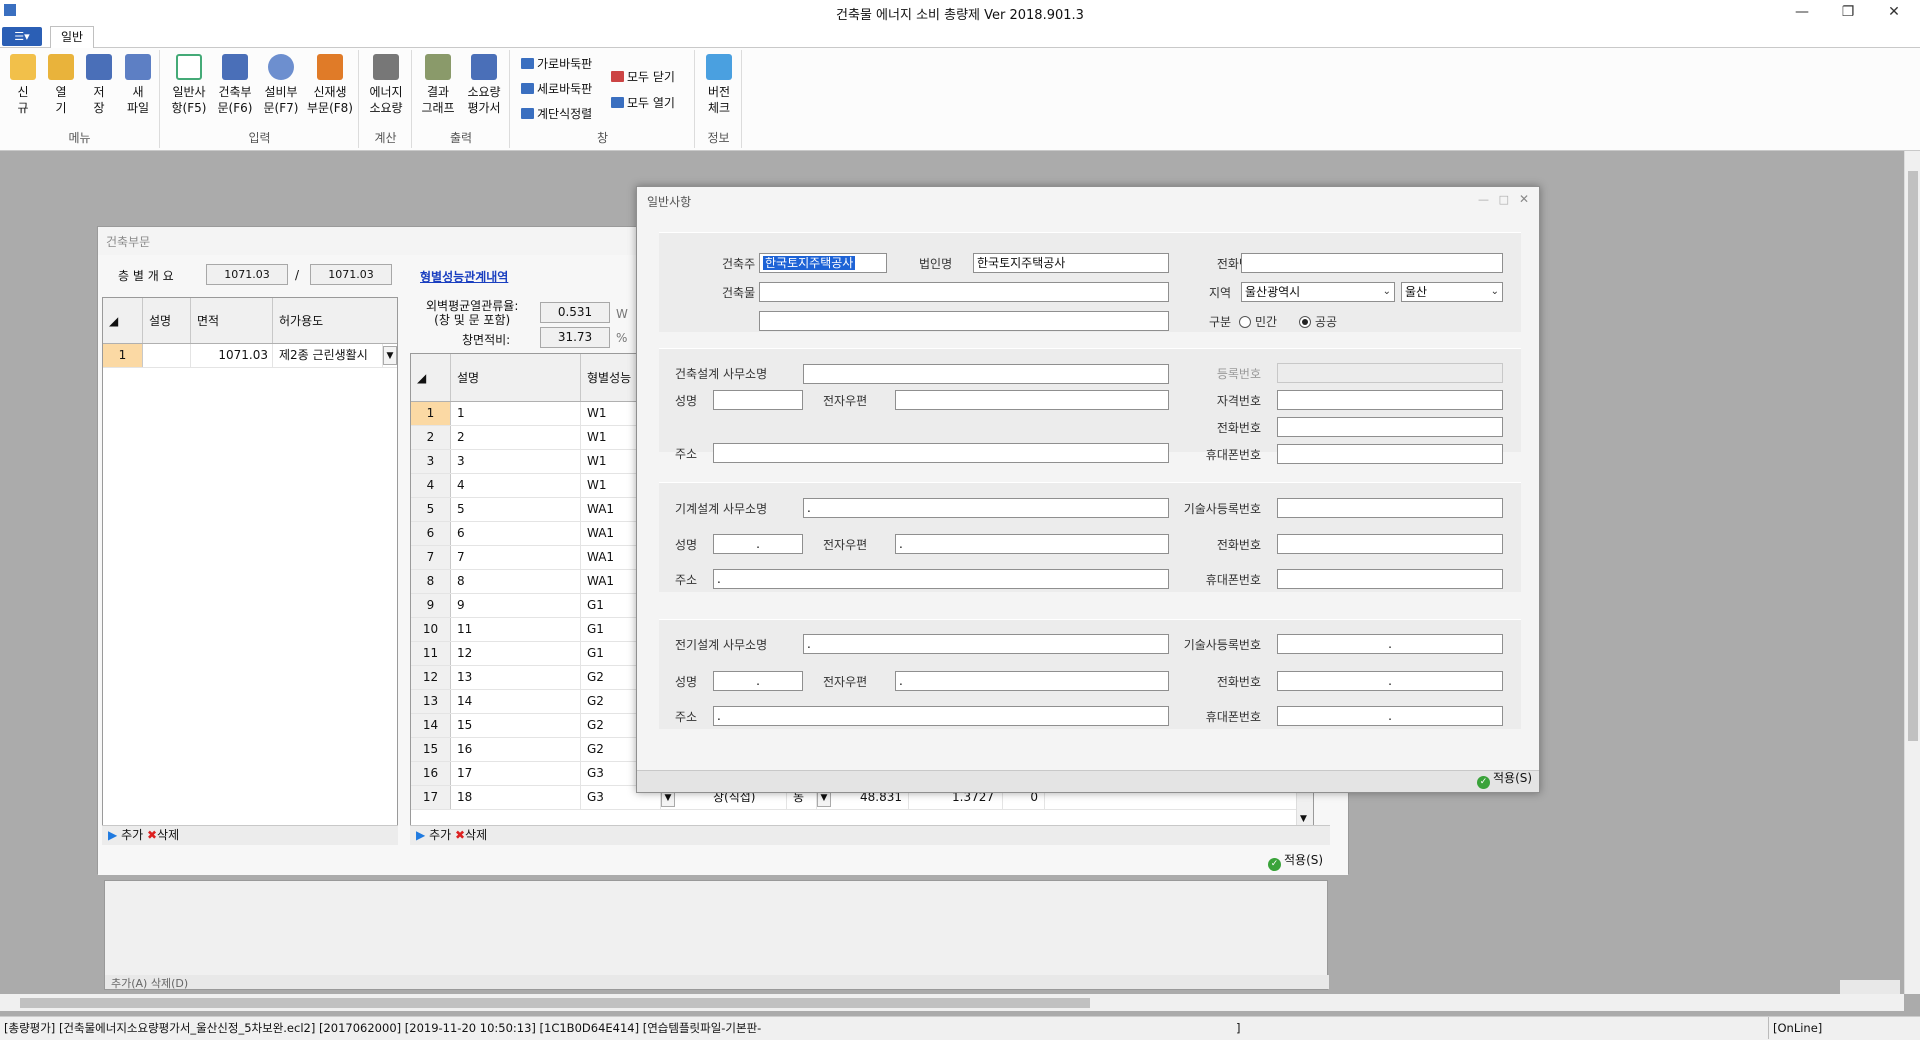  What do you see at coordinates (1238, 401) in the screenshot?
I see `license-label: 자격번호` at bounding box center [1238, 401].